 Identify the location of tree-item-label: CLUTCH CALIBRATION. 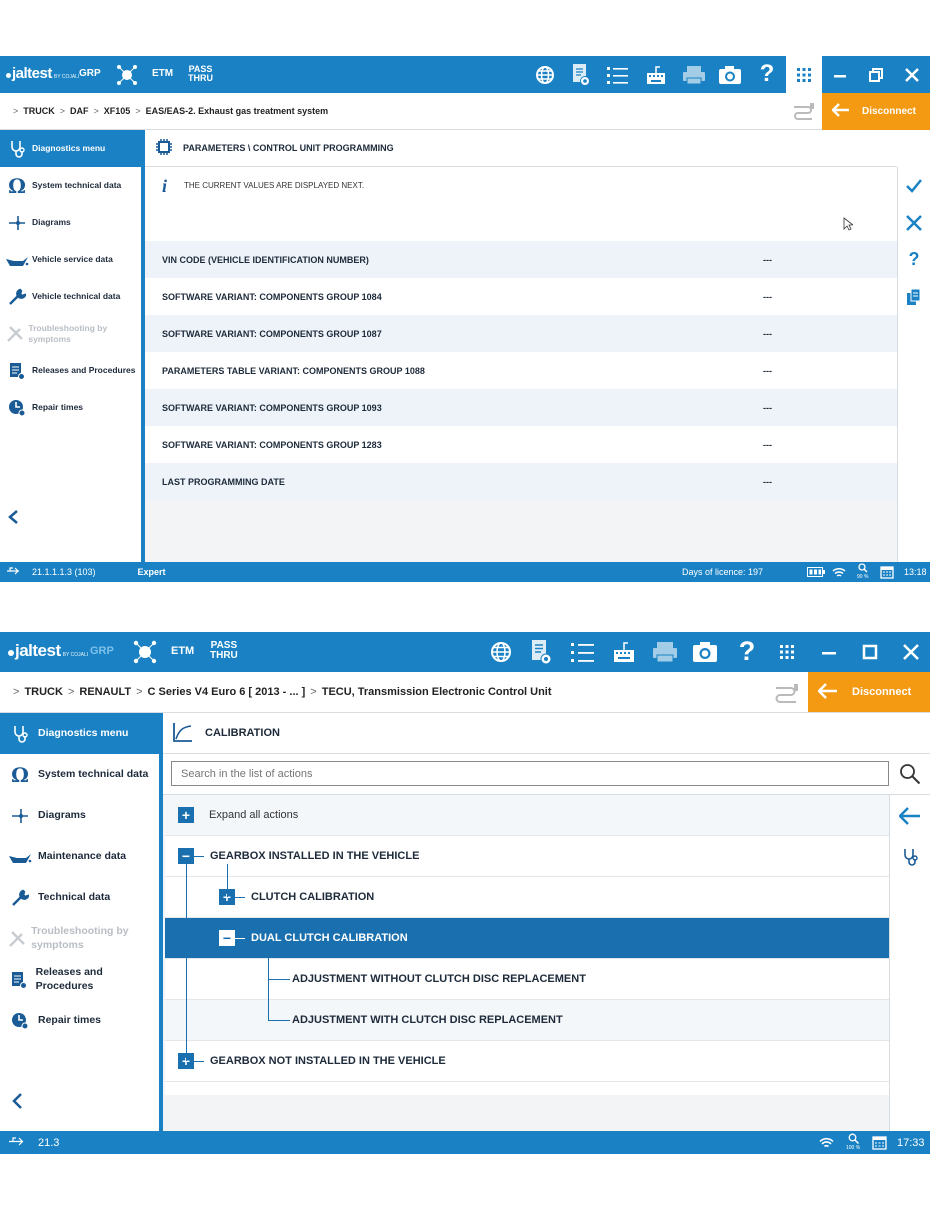
(313, 897).